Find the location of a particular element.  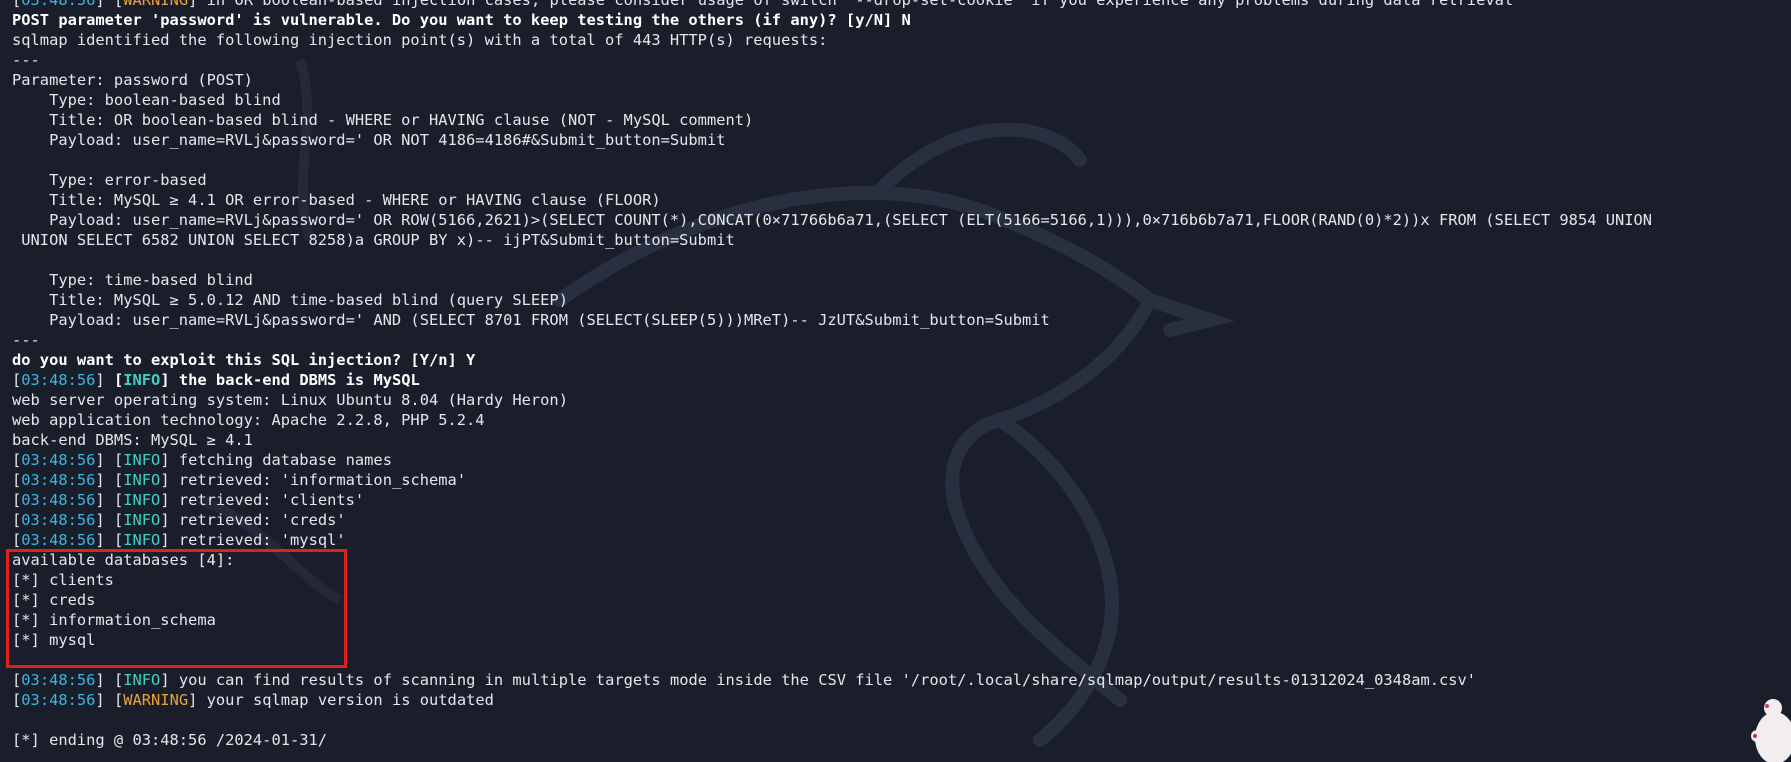

line-text: [*] mysql is located at coordinates (54, 640).